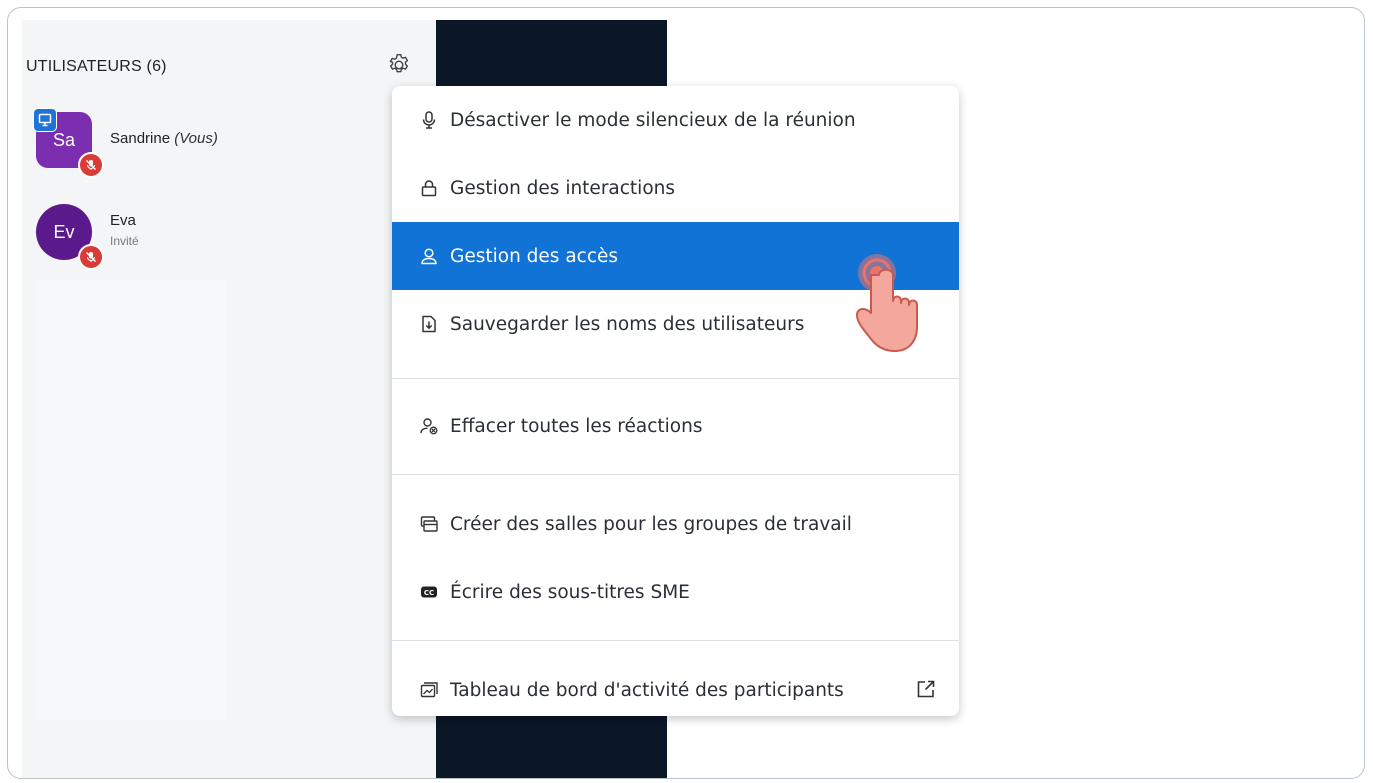 This screenshot has width=1373, height=783. I want to click on panel-background, so click(131, 500).